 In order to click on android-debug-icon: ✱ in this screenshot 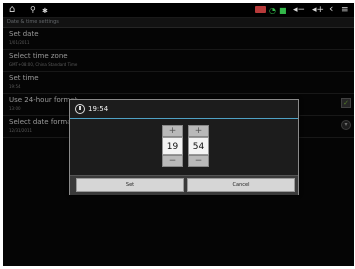, I will do `click(45, 11)`.